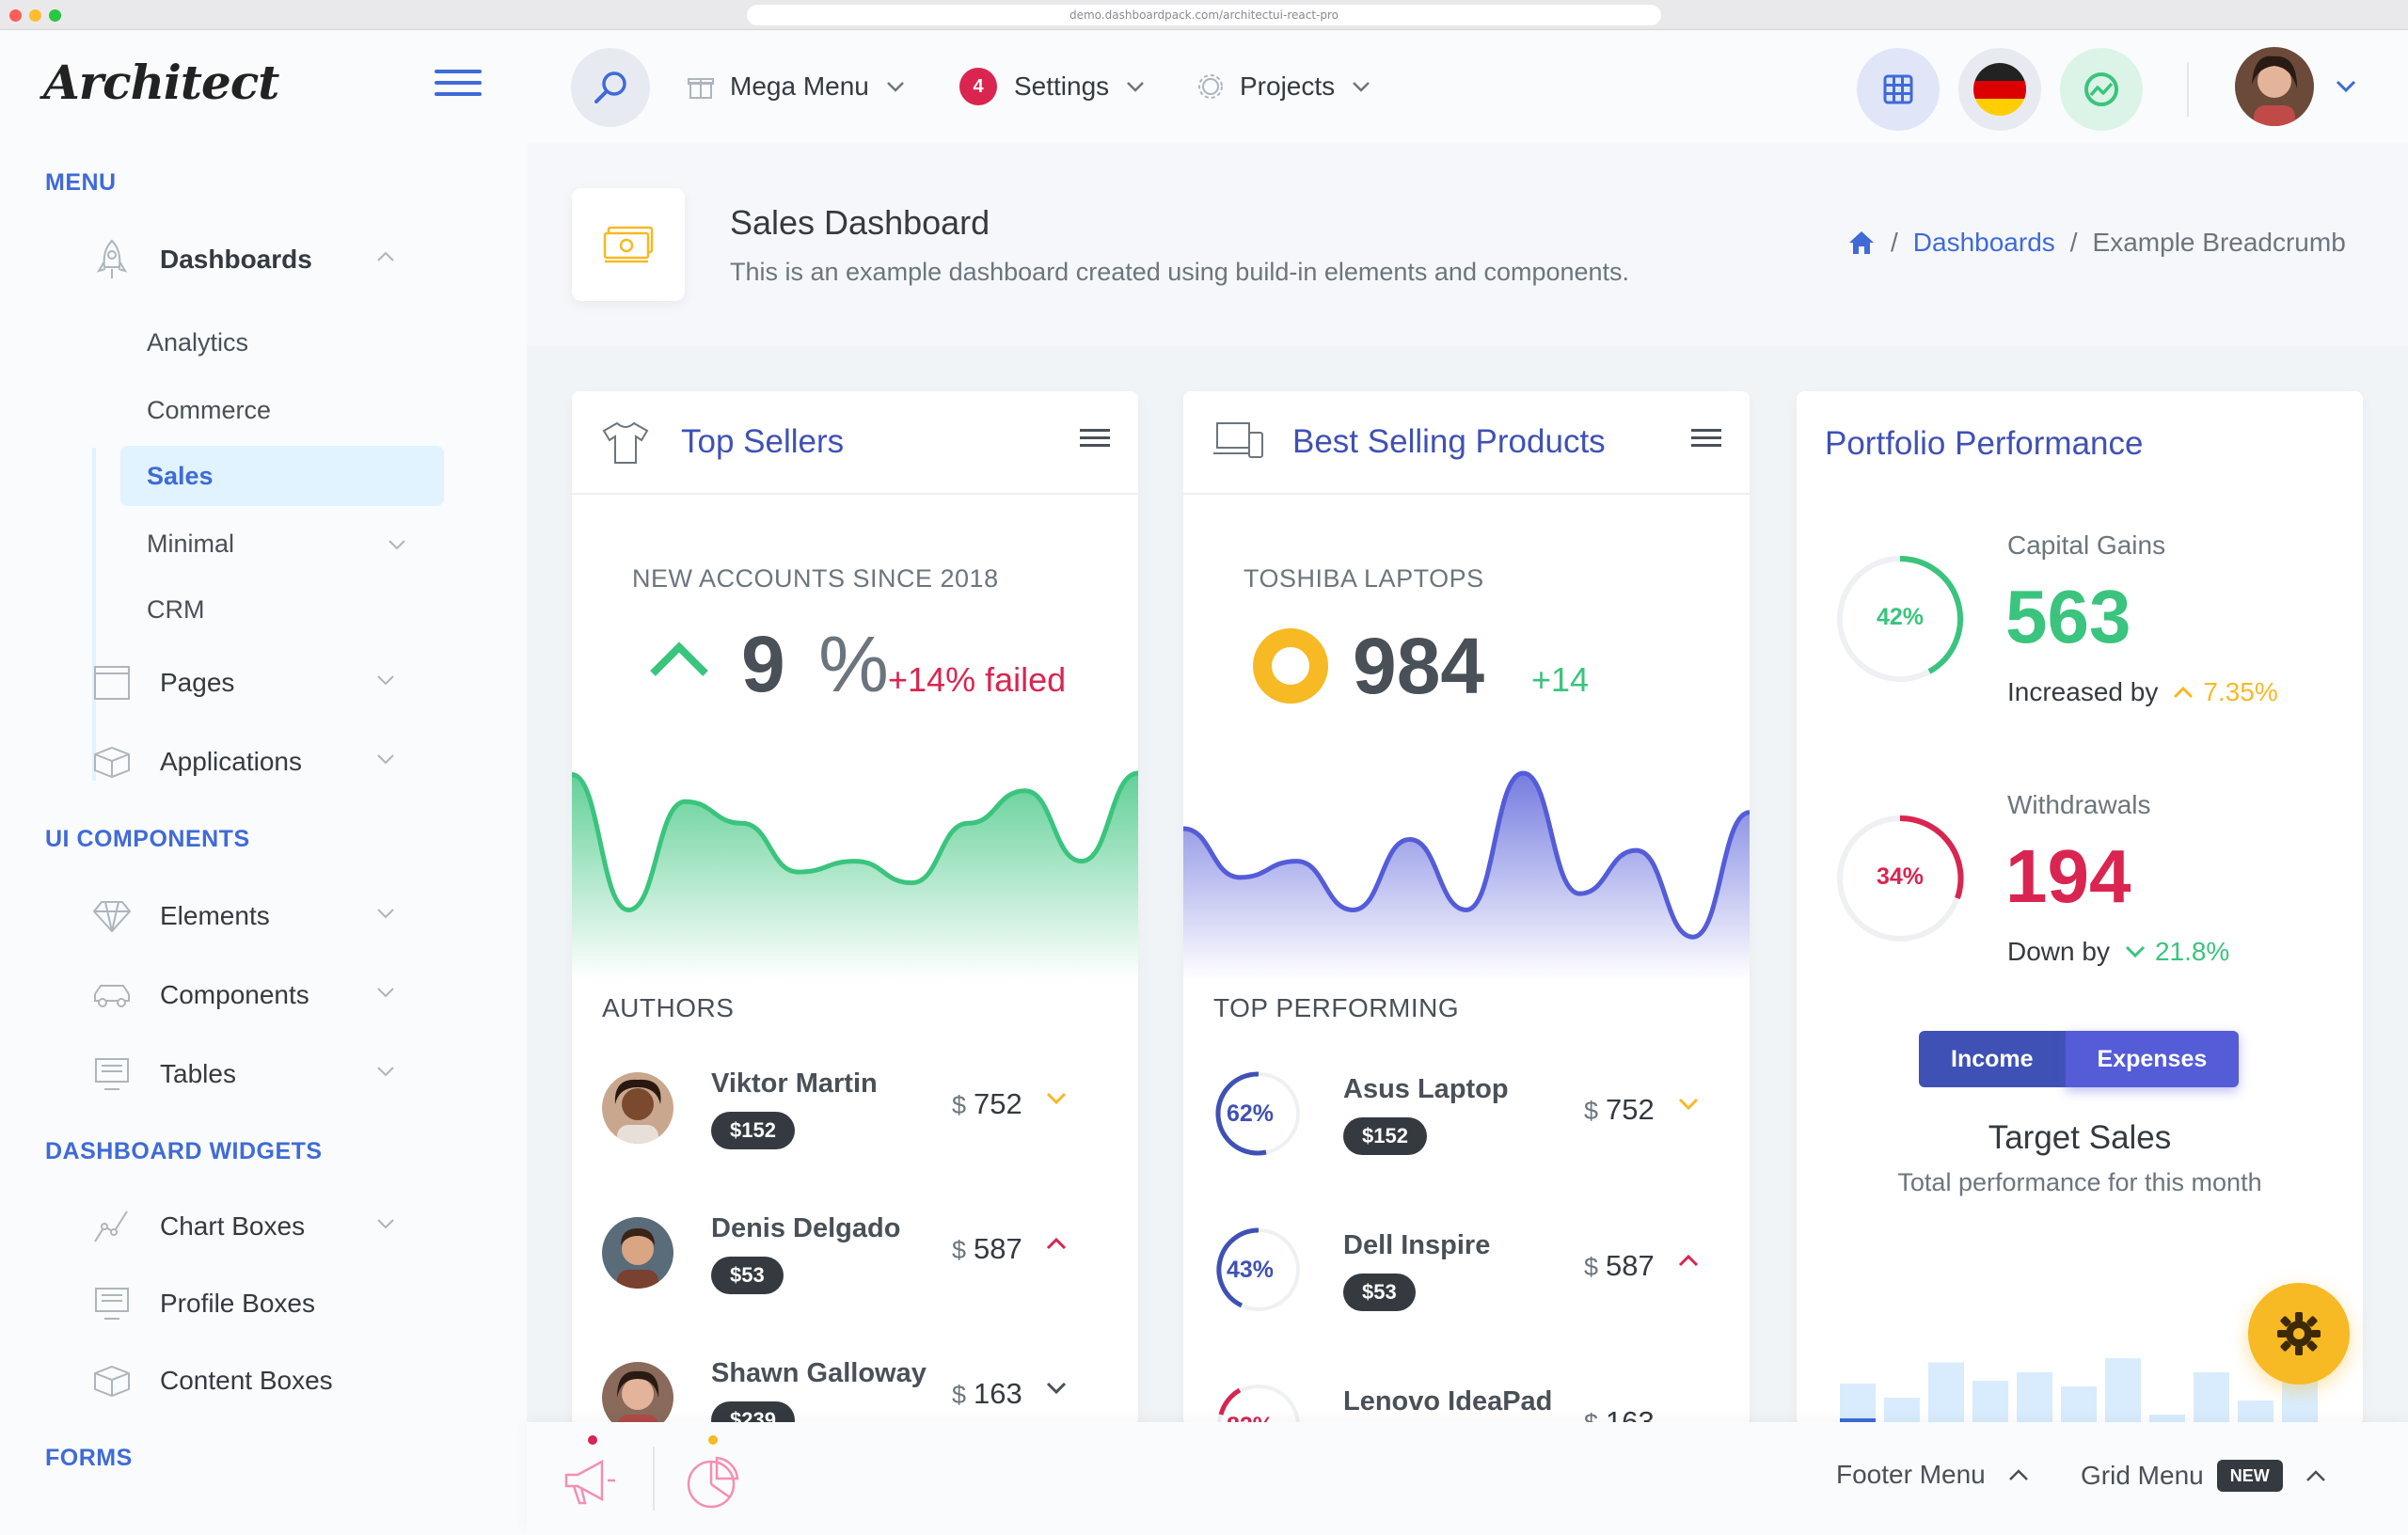 This screenshot has width=2408, height=1535. Describe the element at coordinates (1992, 1059) in the screenshot. I see `income-button: Income` at that location.